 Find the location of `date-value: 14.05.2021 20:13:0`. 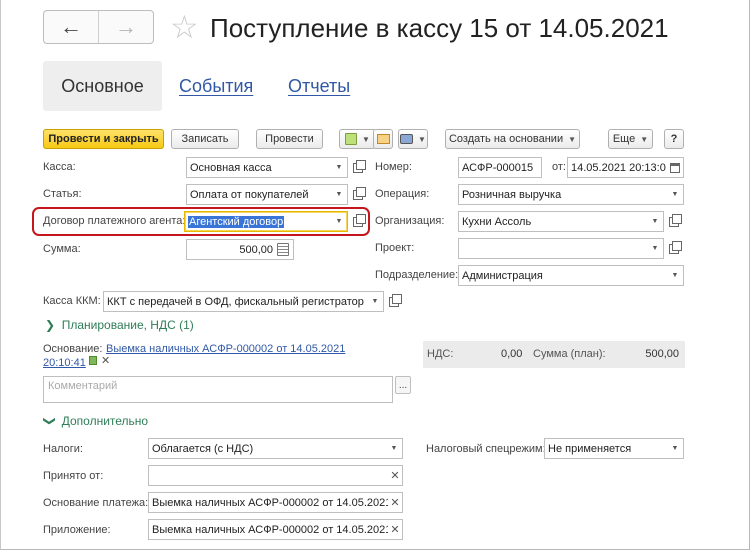

date-value: 14.05.2021 20:13:0 is located at coordinates (618, 167).